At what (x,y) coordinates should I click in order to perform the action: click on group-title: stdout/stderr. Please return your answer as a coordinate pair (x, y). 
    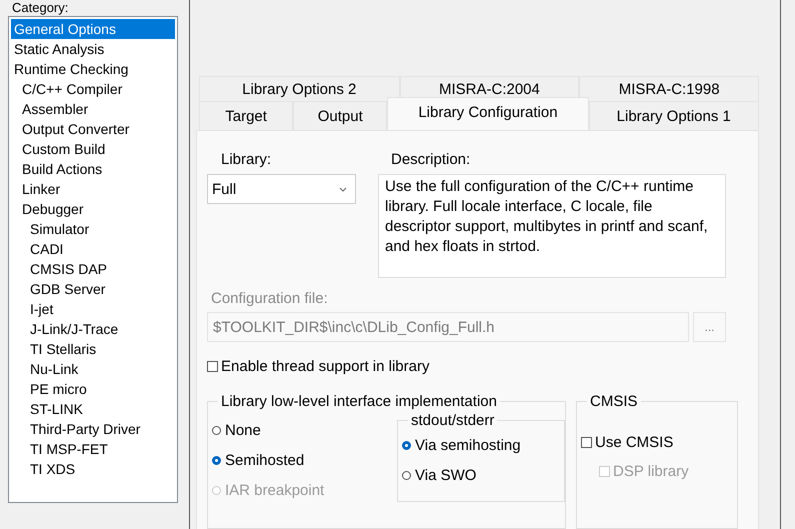
    Looking at the image, I should click on (453, 420).